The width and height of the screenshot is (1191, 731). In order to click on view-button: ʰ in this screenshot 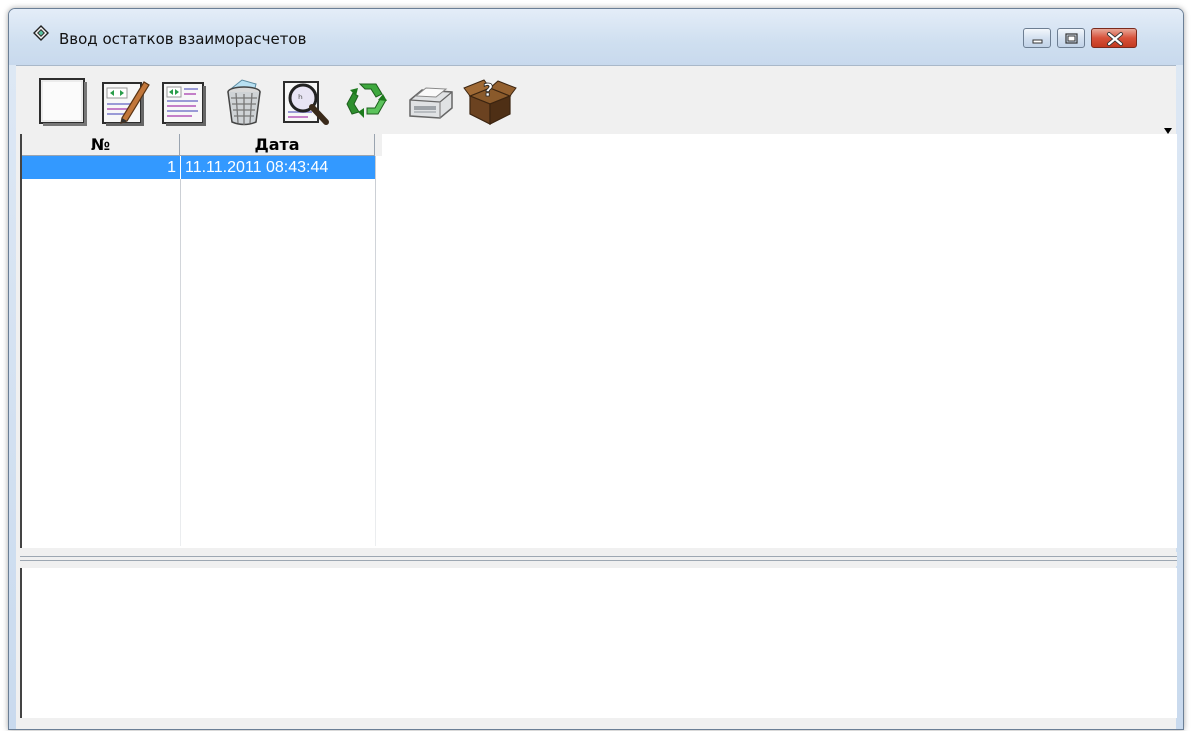, I will do `click(306, 102)`.